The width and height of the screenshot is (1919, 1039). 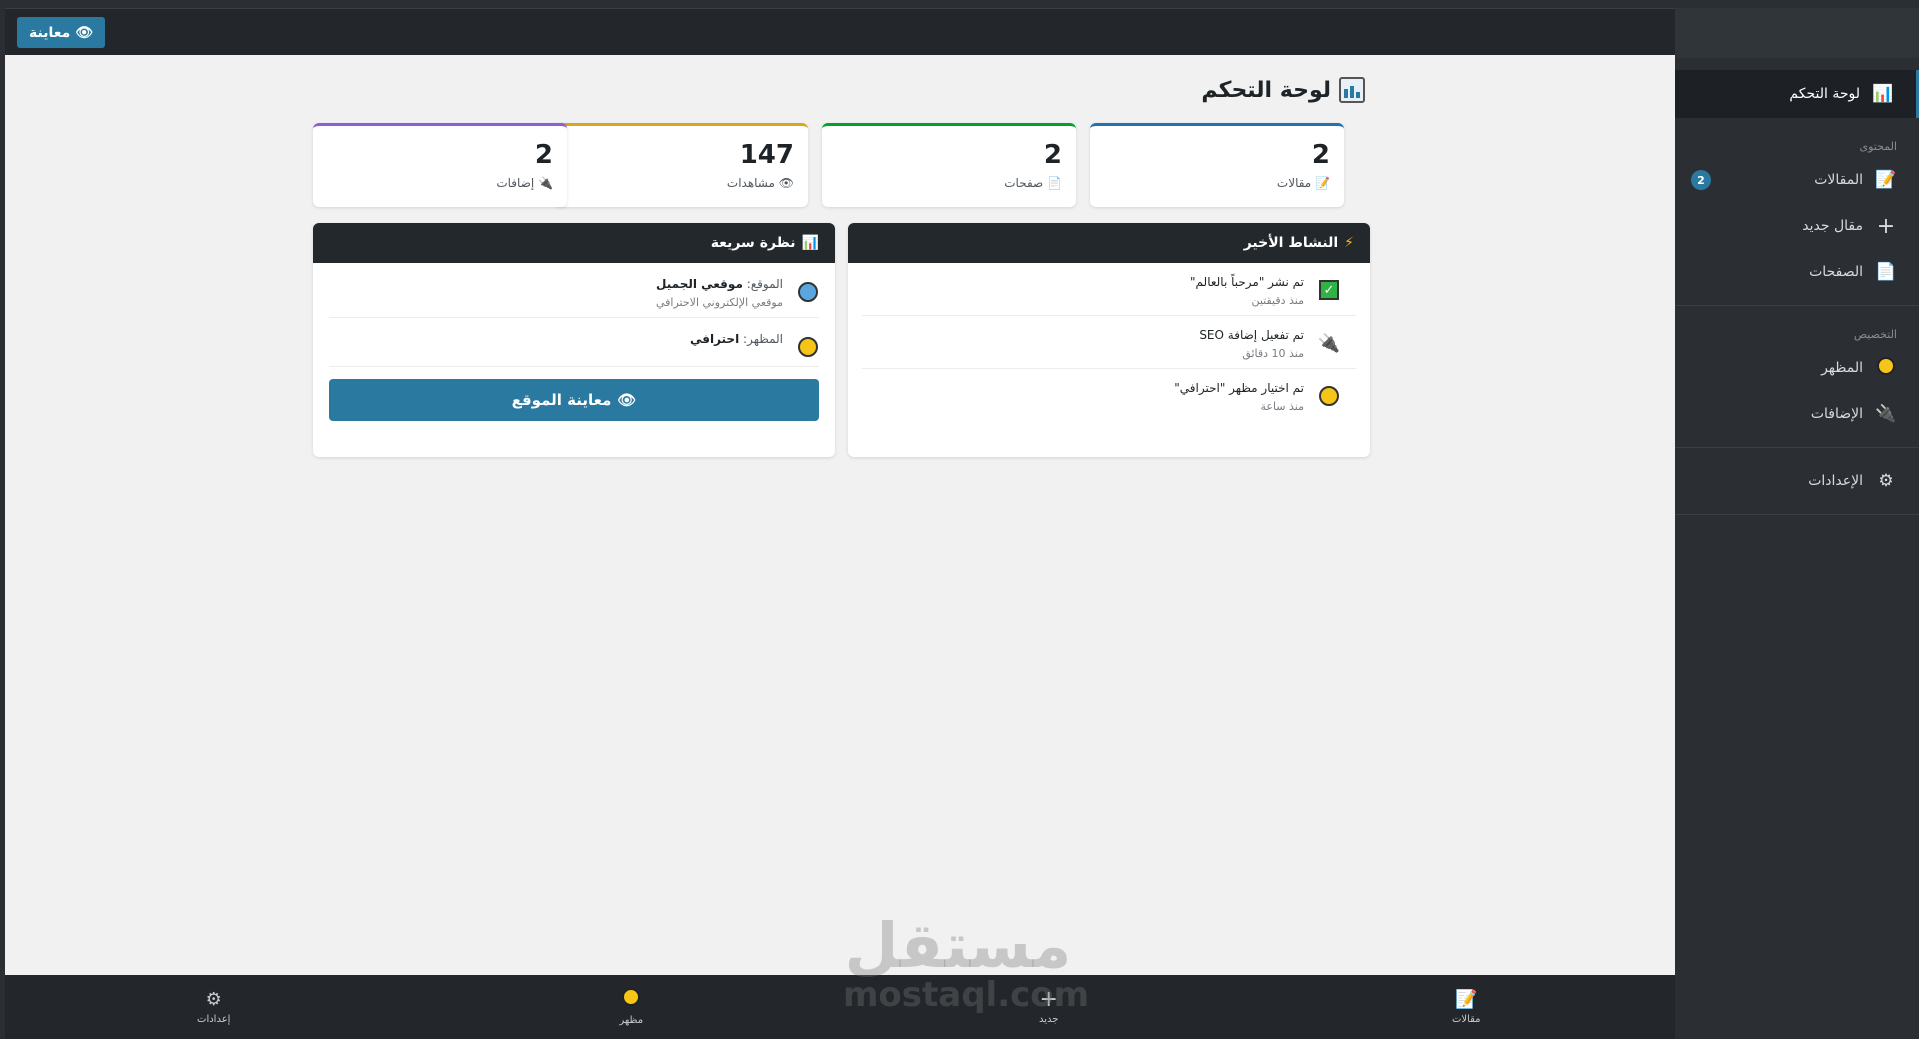 I want to click on activity-item: 🔌 تم تفعيل إضافة SEO منذ 10 دقائق, so click(x=1109, y=342).